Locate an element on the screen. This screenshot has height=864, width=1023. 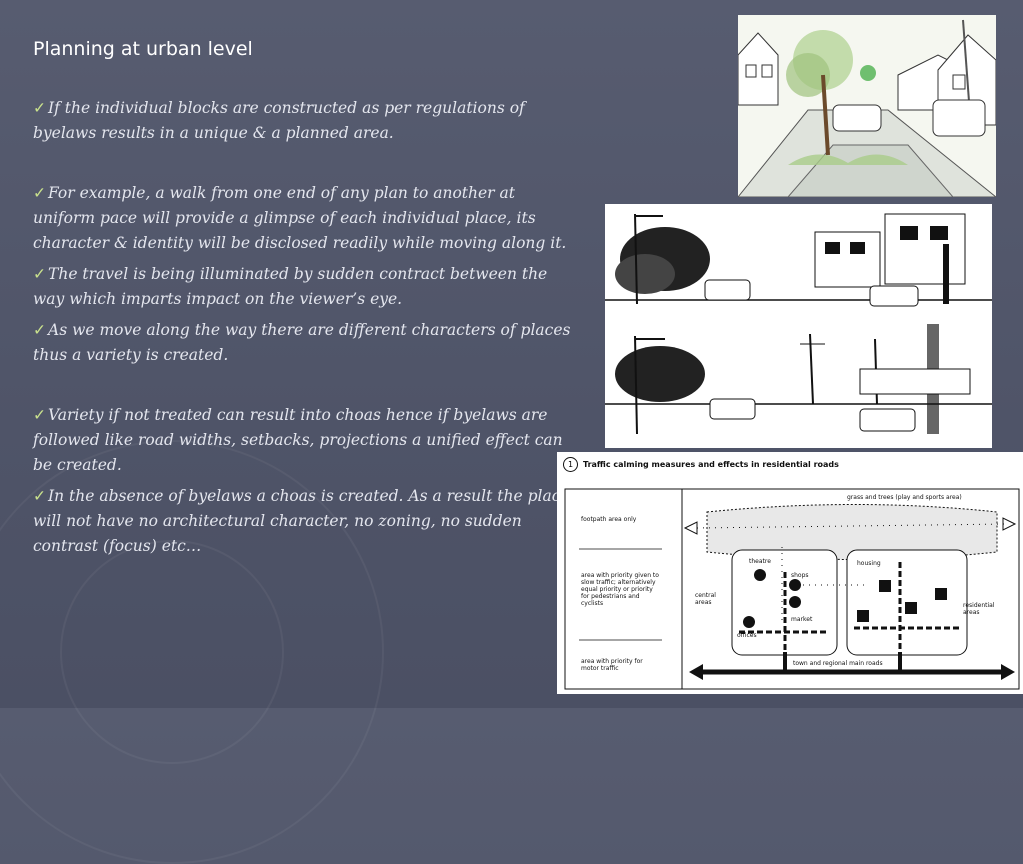
label-grass: grass and trees (play and sports area) is located at coordinates (904, 497).